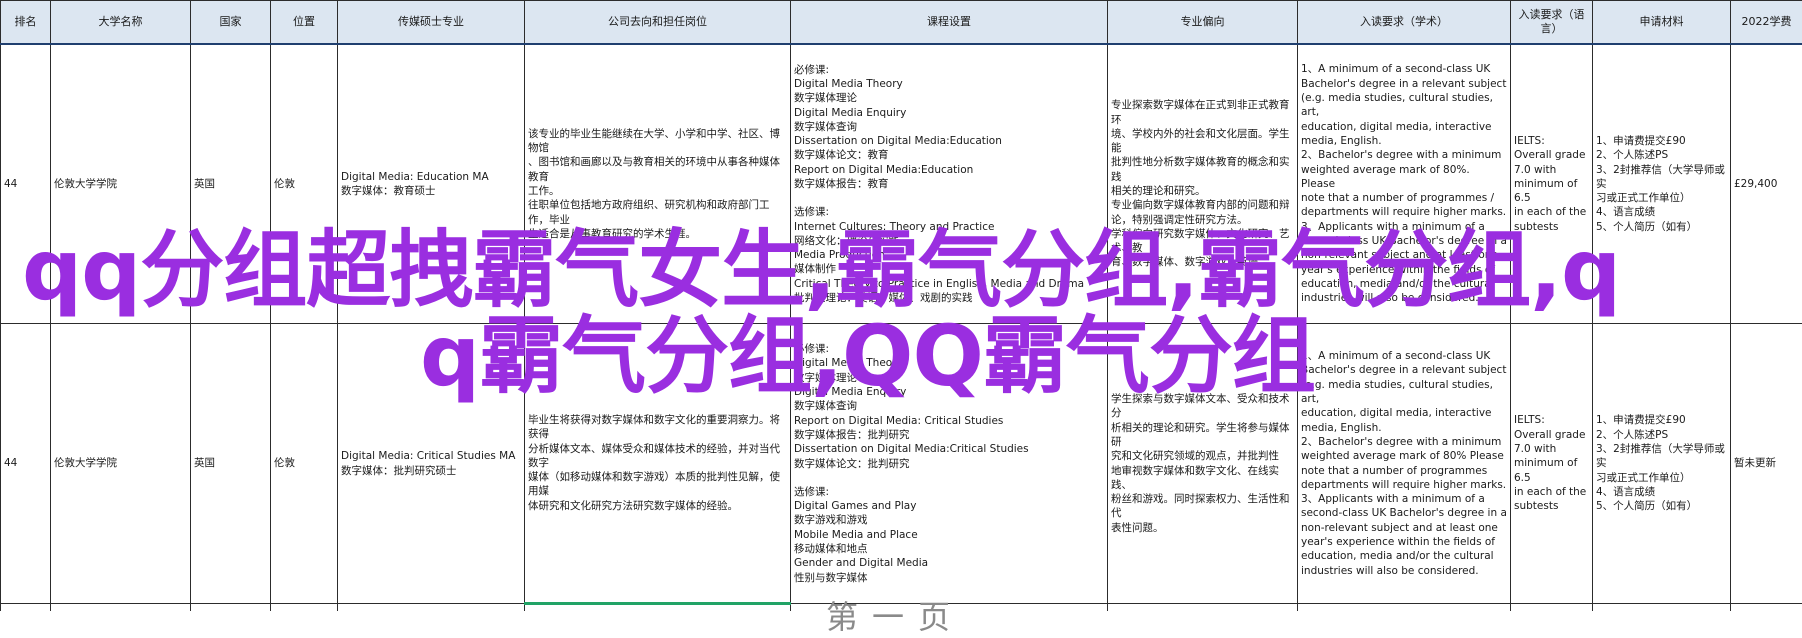 Image resolution: width=1802 pixels, height=638 pixels. What do you see at coordinates (121, 23) in the screenshot?
I see `header-cell-university: 大学名称` at bounding box center [121, 23].